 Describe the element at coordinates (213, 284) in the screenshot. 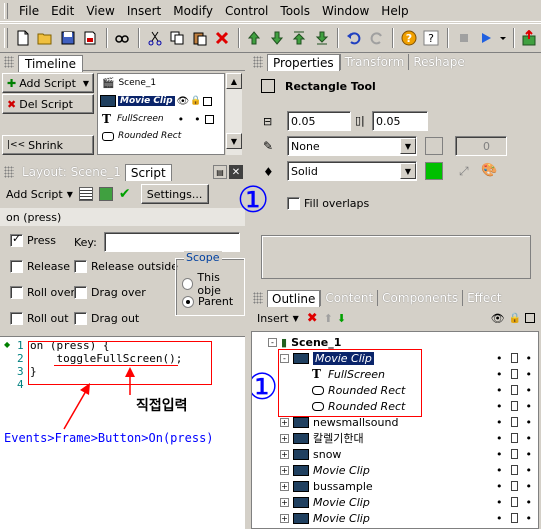

I see `scope-this-option: This obje` at that location.